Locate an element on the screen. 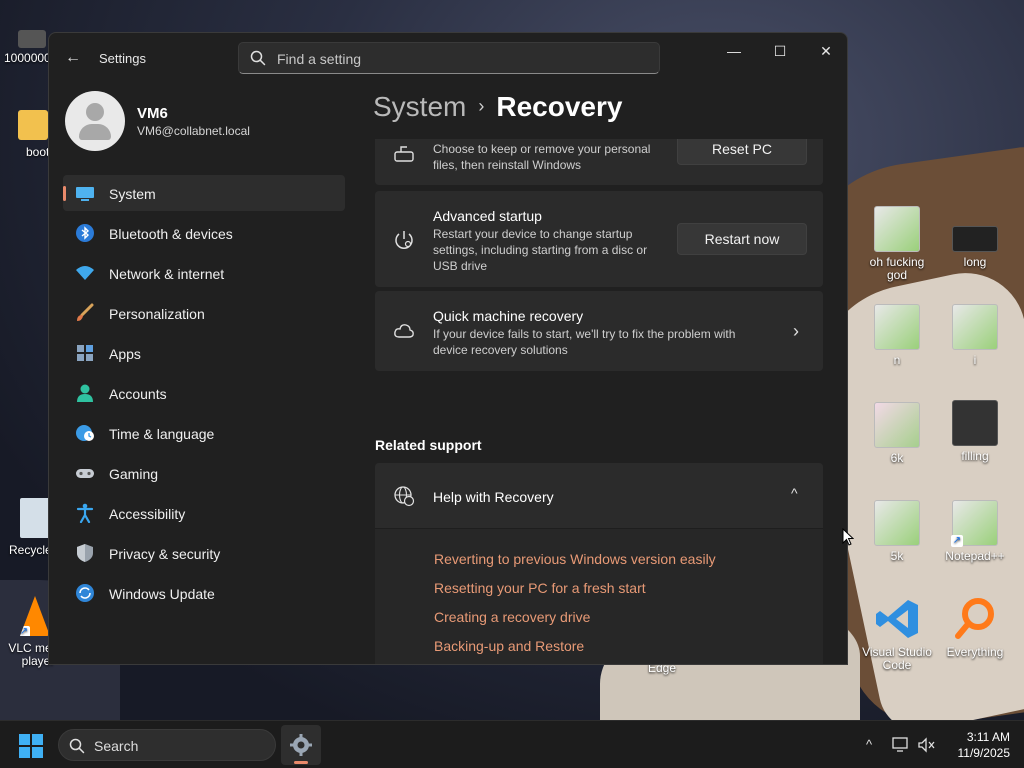 Image resolution: width=1024 pixels, height=768 pixels. quick-recovery-title: Quick machine recovery is located at coordinates (508, 316).